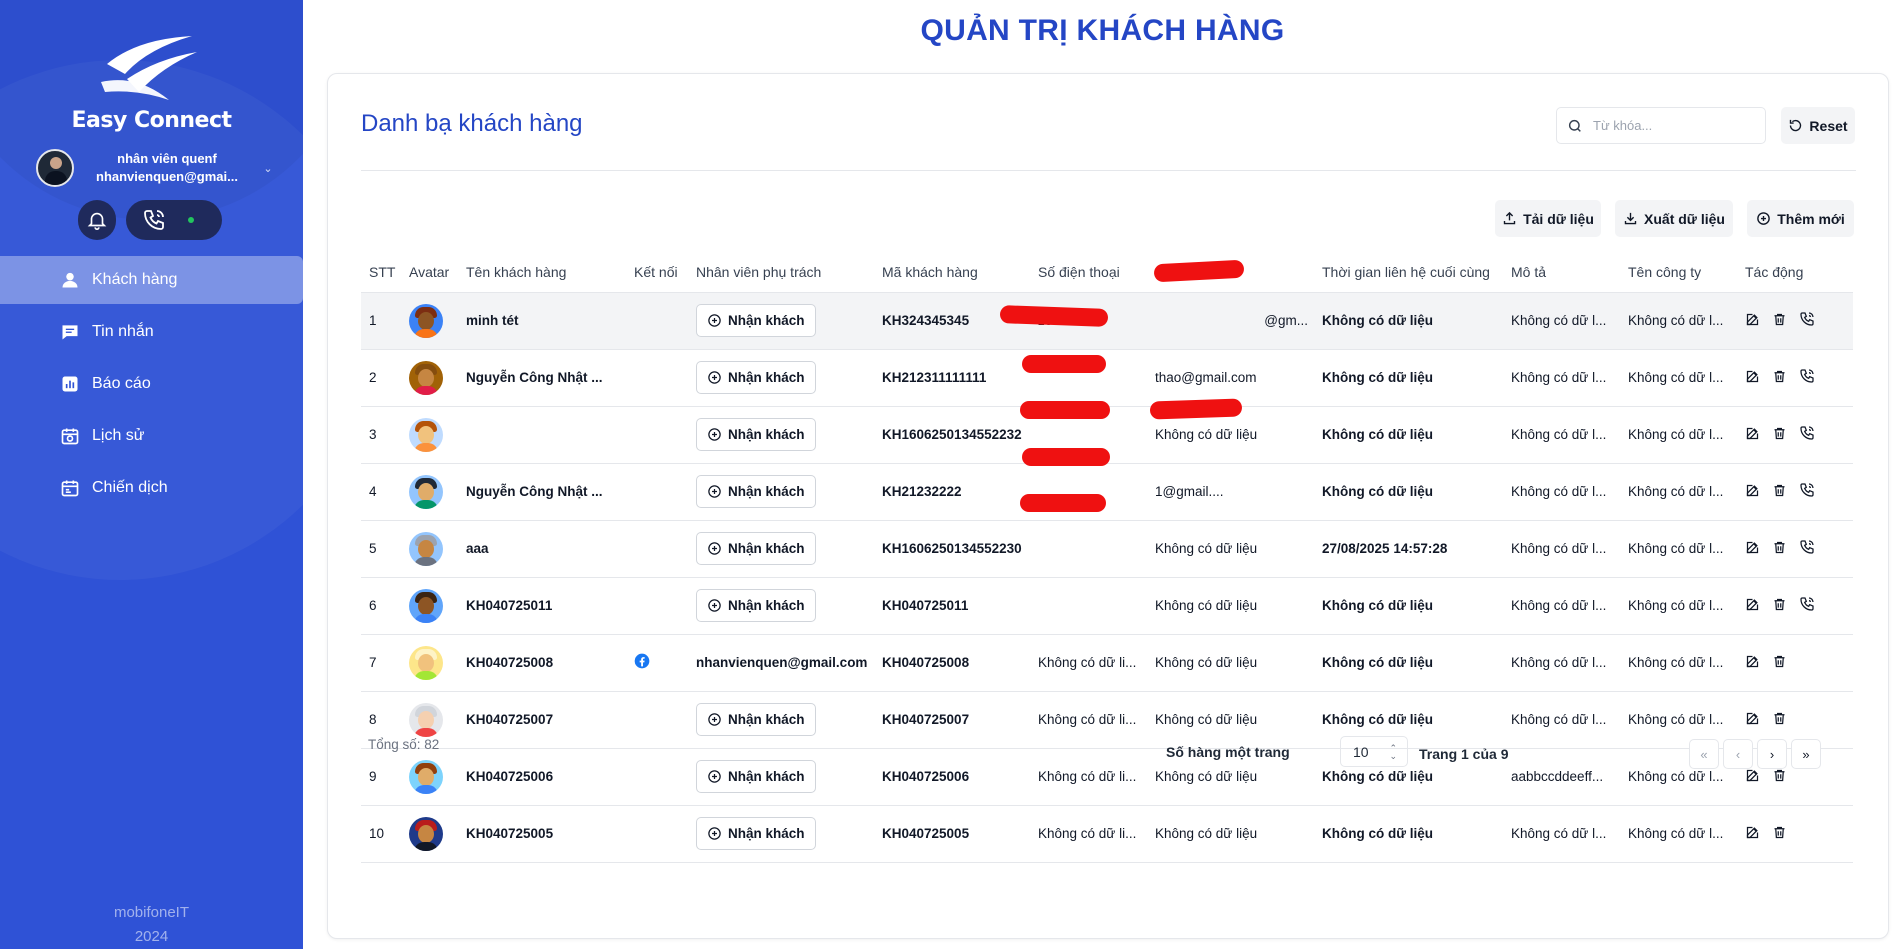  What do you see at coordinates (151, 332) in the screenshot?
I see `sidebar-item-tin-nhan: Tin nhắn` at bounding box center [151, 332].